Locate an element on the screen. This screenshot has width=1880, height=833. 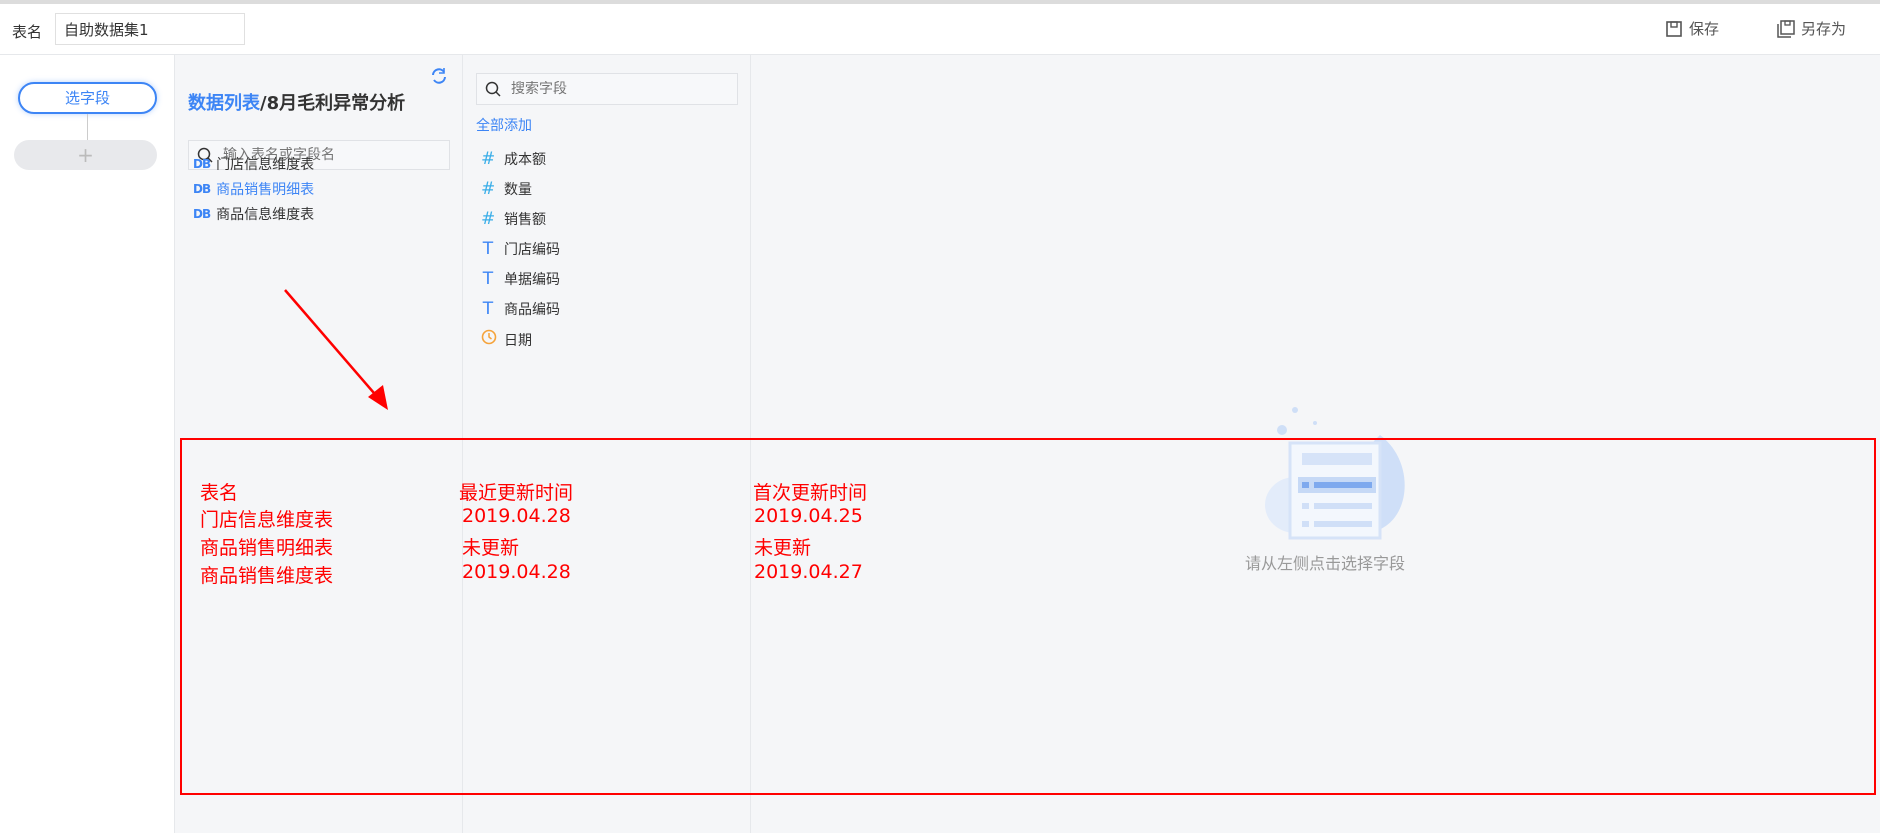
save-as-icon is located at coordinates (1786, 28).